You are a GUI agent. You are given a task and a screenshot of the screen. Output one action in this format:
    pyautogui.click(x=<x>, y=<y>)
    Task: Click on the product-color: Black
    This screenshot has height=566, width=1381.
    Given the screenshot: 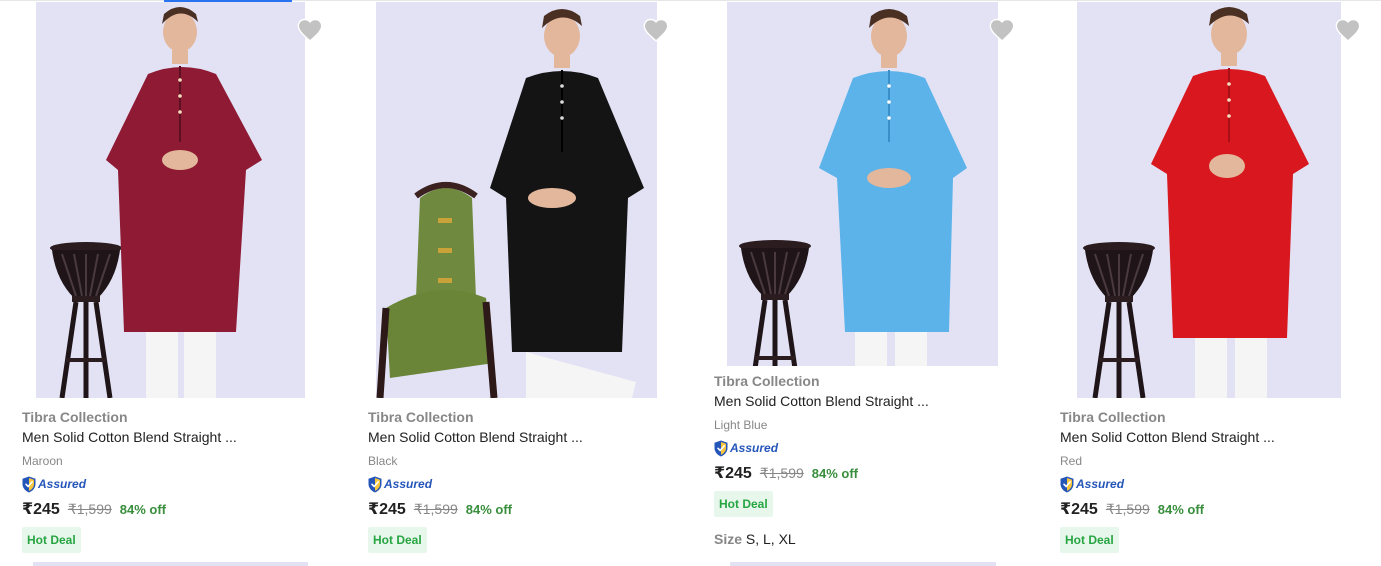 What is the action you would take?
    pyautogui.click(x=383, y=461)
    